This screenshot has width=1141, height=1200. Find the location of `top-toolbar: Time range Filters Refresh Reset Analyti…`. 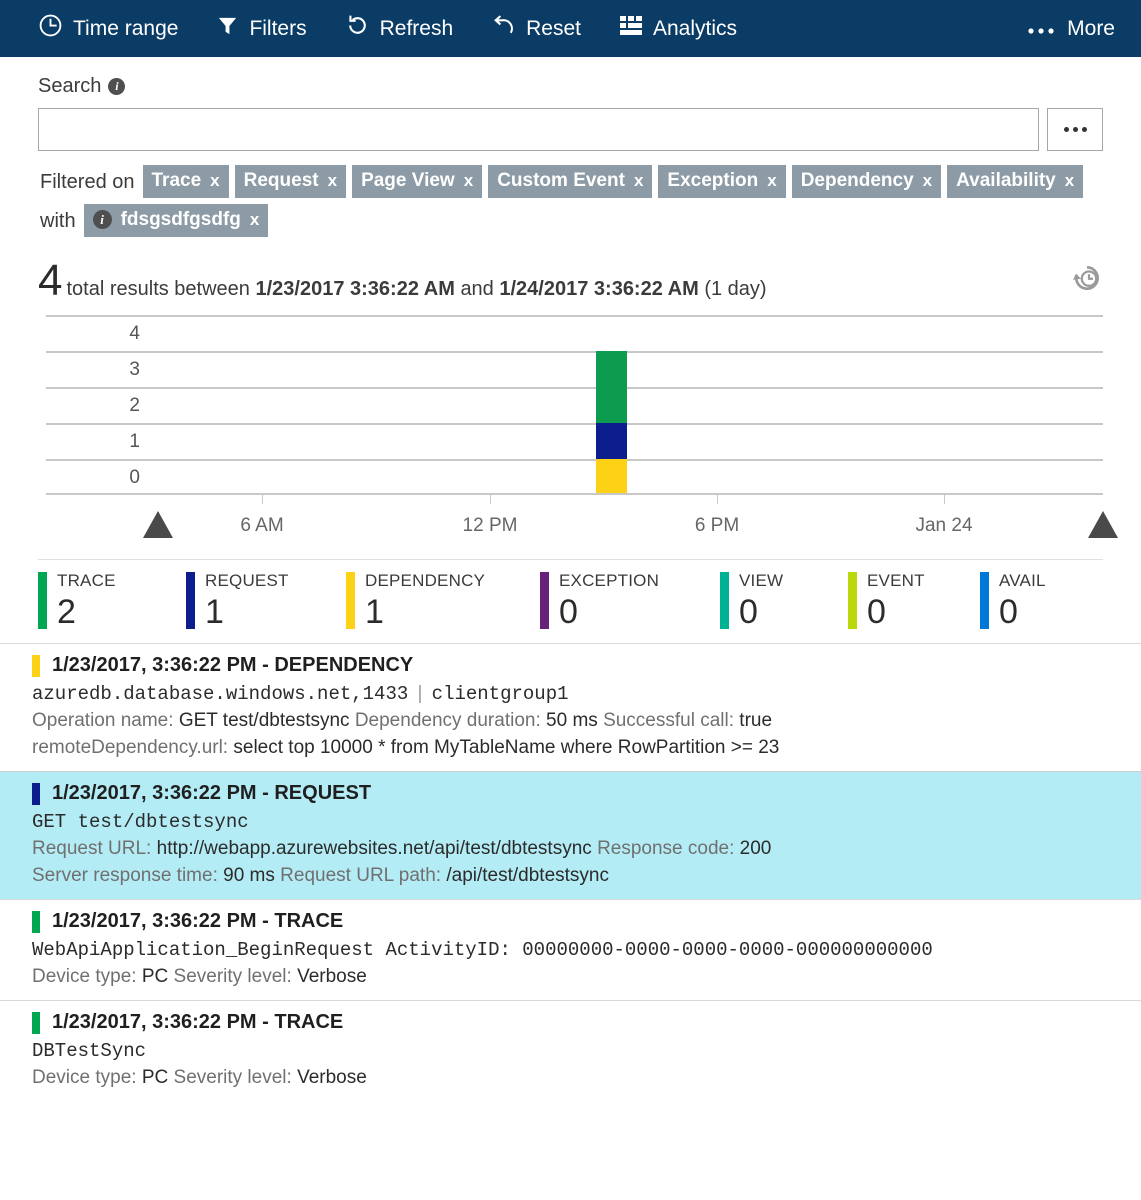

top-toolbar: Time range Filters Refresh Reset Analyti… is located at coordinates (570, 28).